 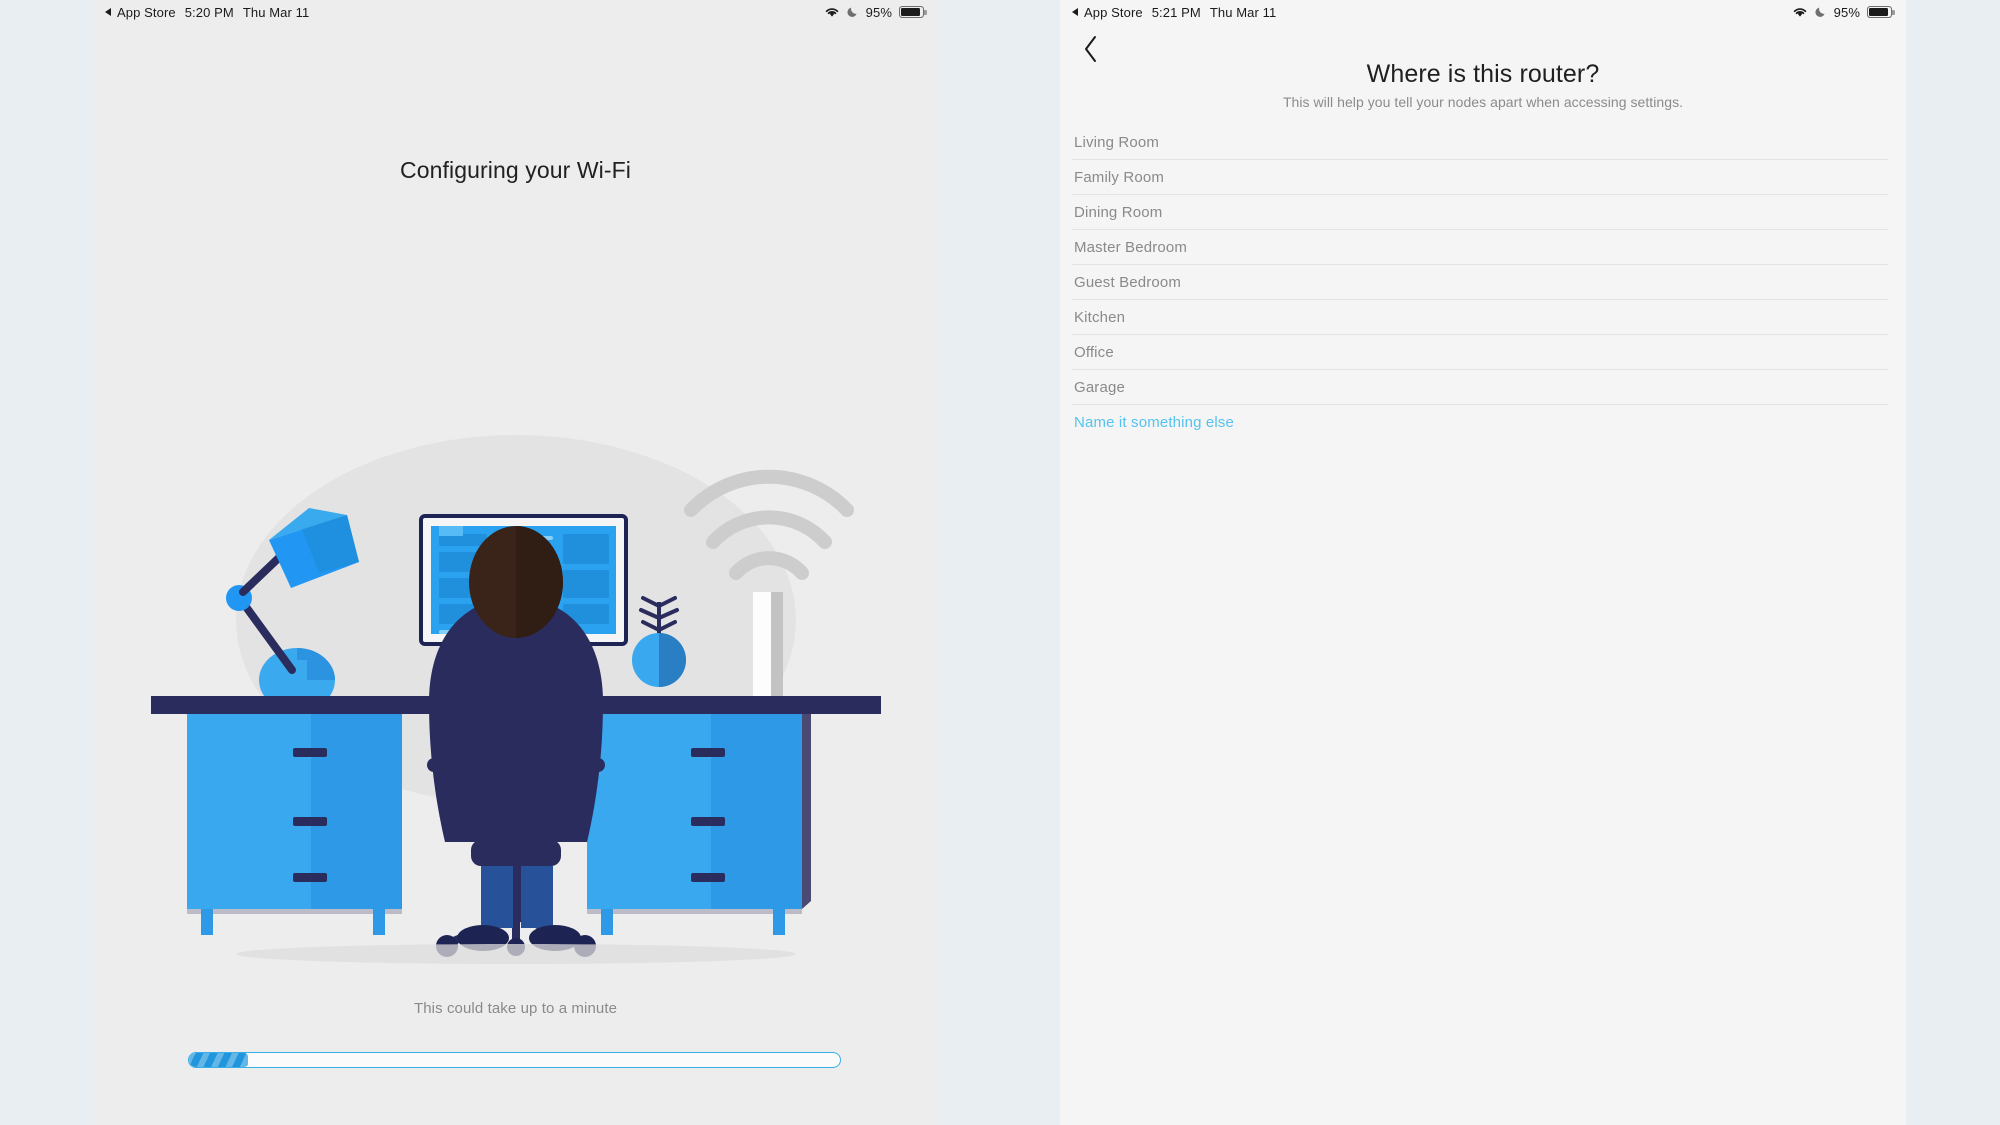 What do you see at coordinates (514, 1060) in the screenshot?
I see `progress-bar` at bounding box center [514, 1060].